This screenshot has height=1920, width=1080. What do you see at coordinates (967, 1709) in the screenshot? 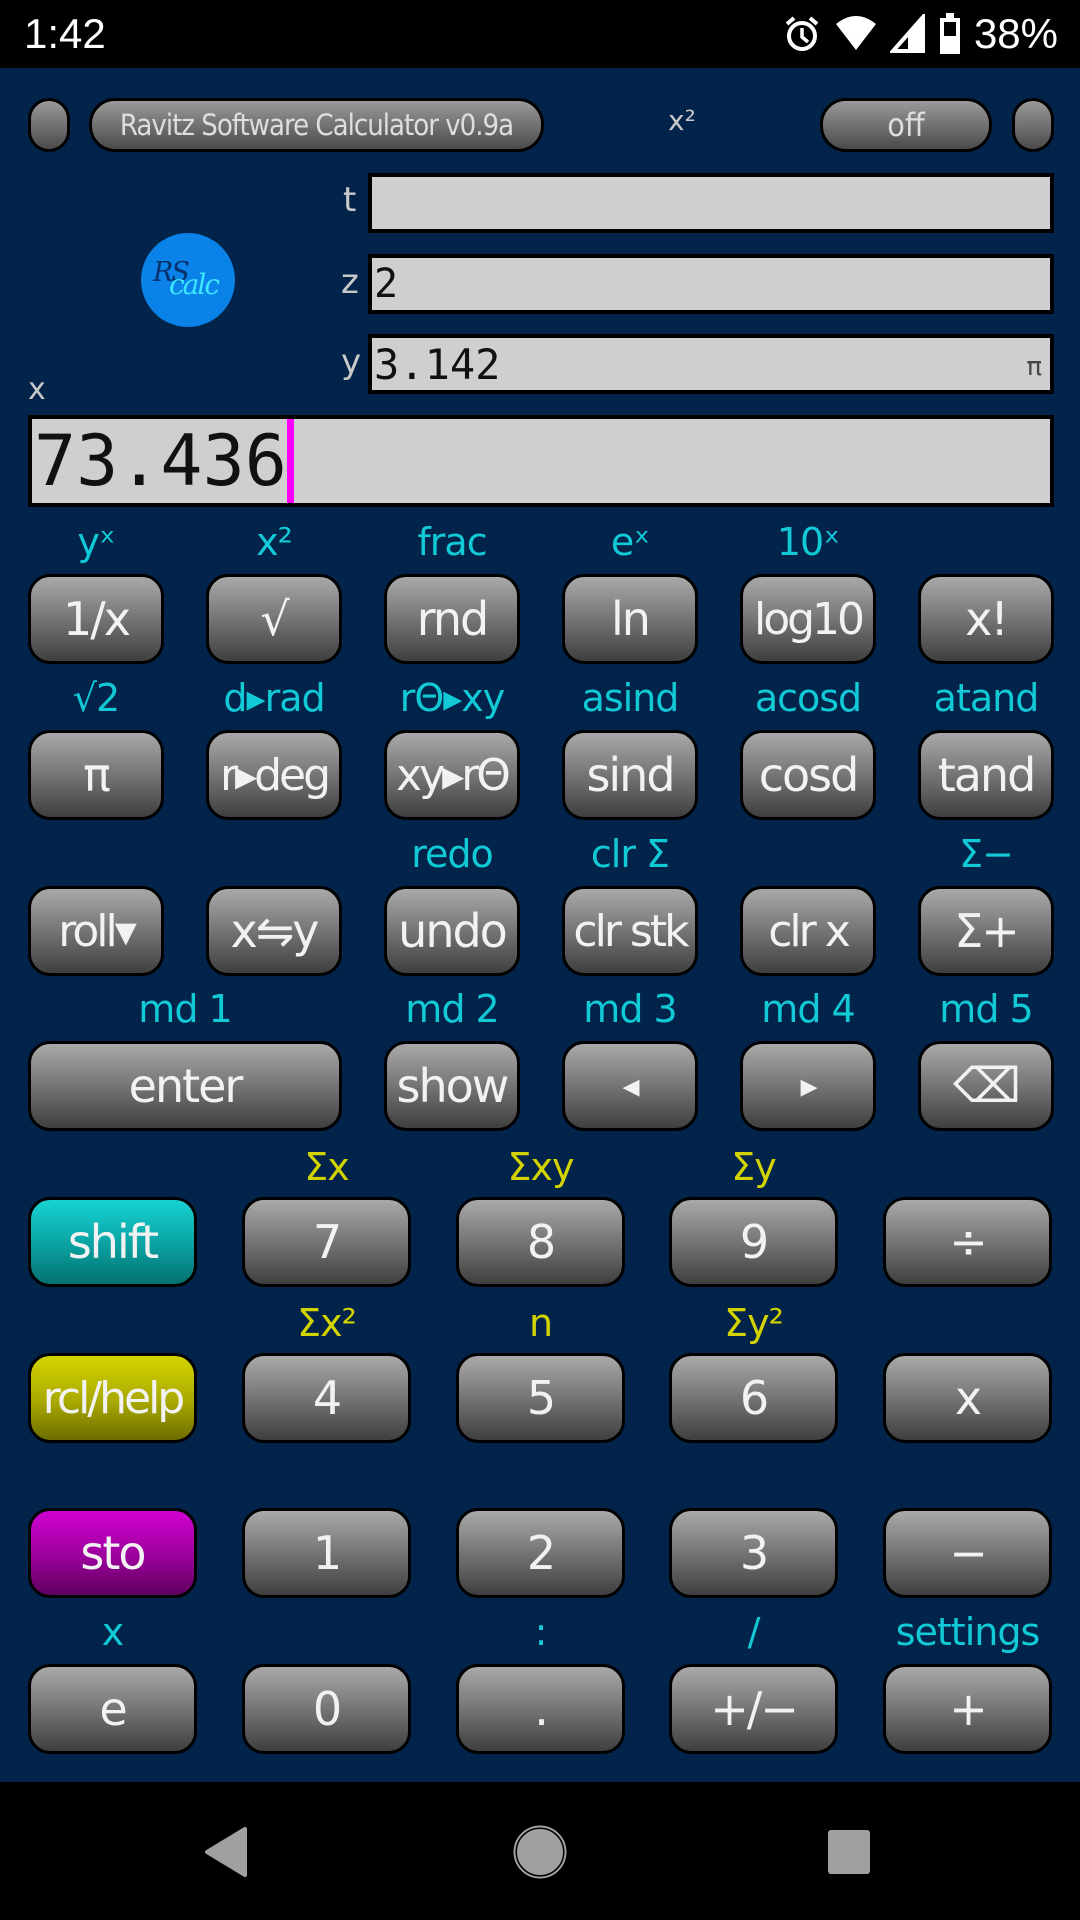
I see `add-key: +` at bounding box center [967, 1709].